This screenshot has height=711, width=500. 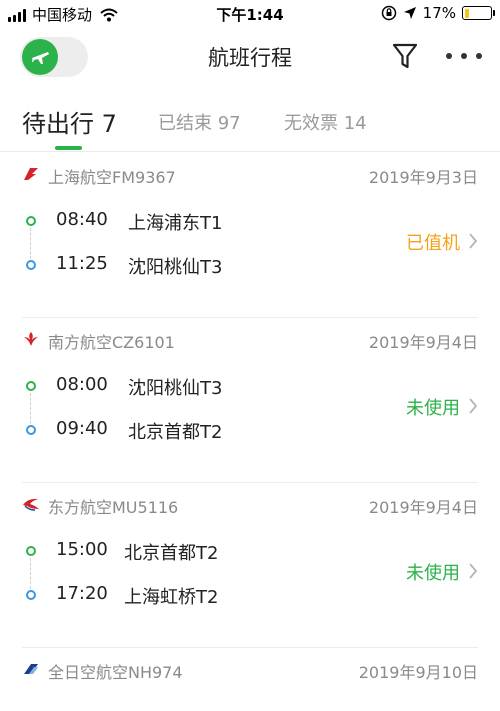 I want to click on nav-bar: 航班行程, so click(x=250, y=57).